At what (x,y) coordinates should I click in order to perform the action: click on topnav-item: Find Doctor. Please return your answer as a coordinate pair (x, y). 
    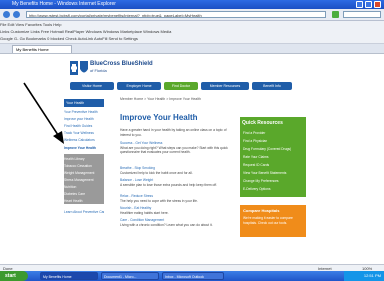
    Looking at the image, I should click on (181, 86).